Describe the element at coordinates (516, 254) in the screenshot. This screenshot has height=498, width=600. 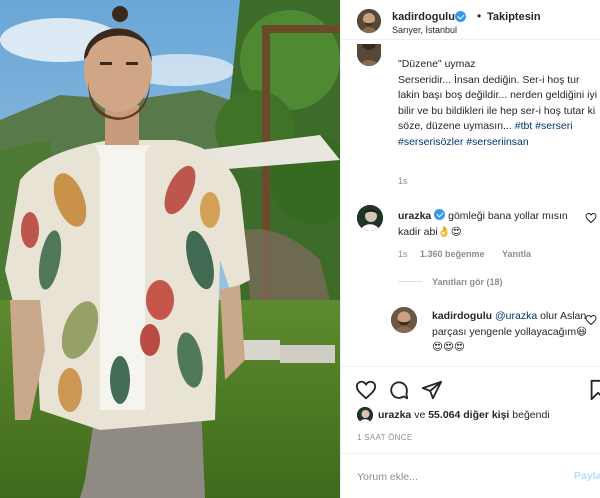
I see `reply-button: Yanıtla` at that location.